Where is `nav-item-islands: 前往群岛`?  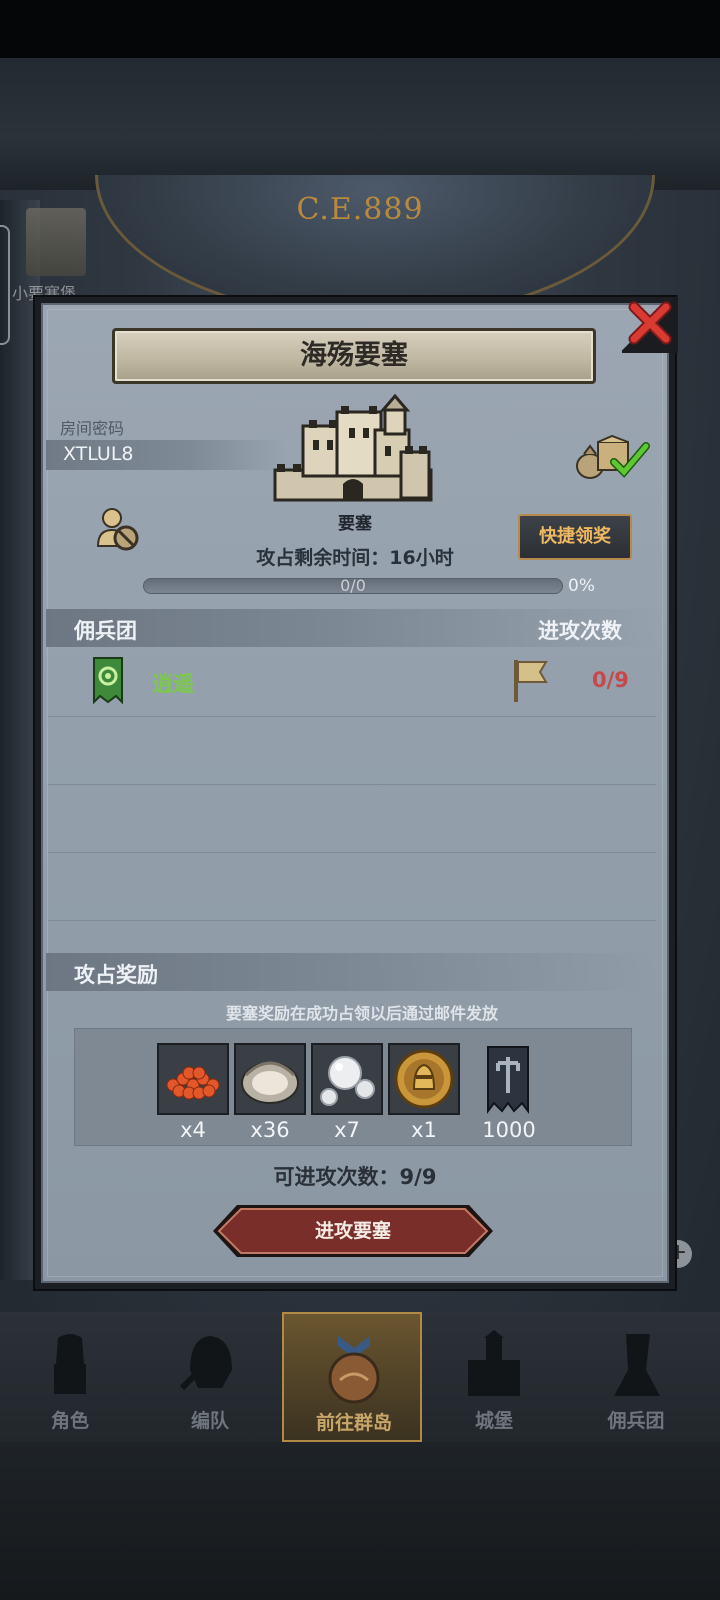 nav-item-islands: 前往群岛 is located at coordinates (352, 1377).